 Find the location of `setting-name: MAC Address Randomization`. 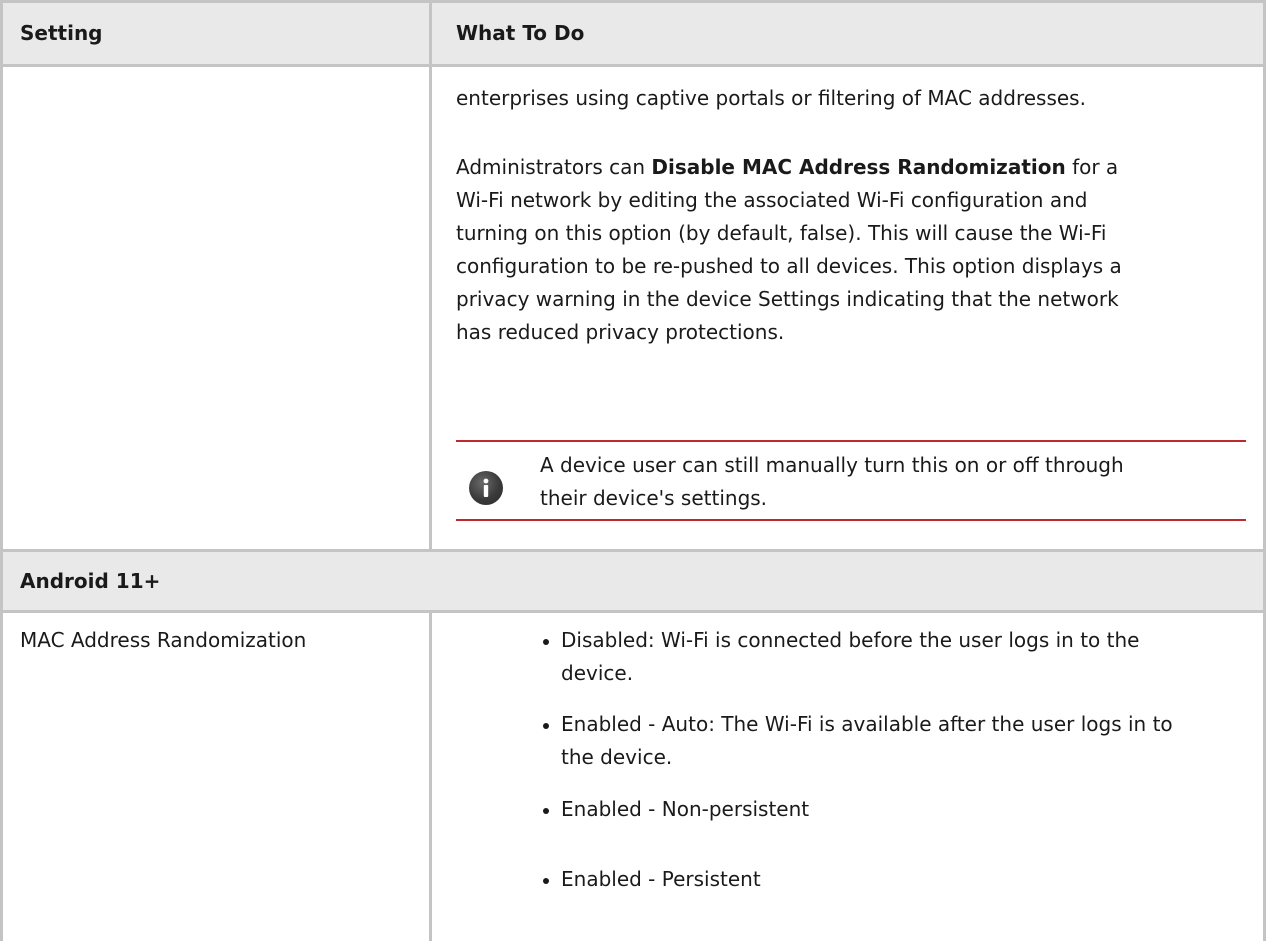

setting-name: MAC Address Randomization is located at coordinates (163, 640).